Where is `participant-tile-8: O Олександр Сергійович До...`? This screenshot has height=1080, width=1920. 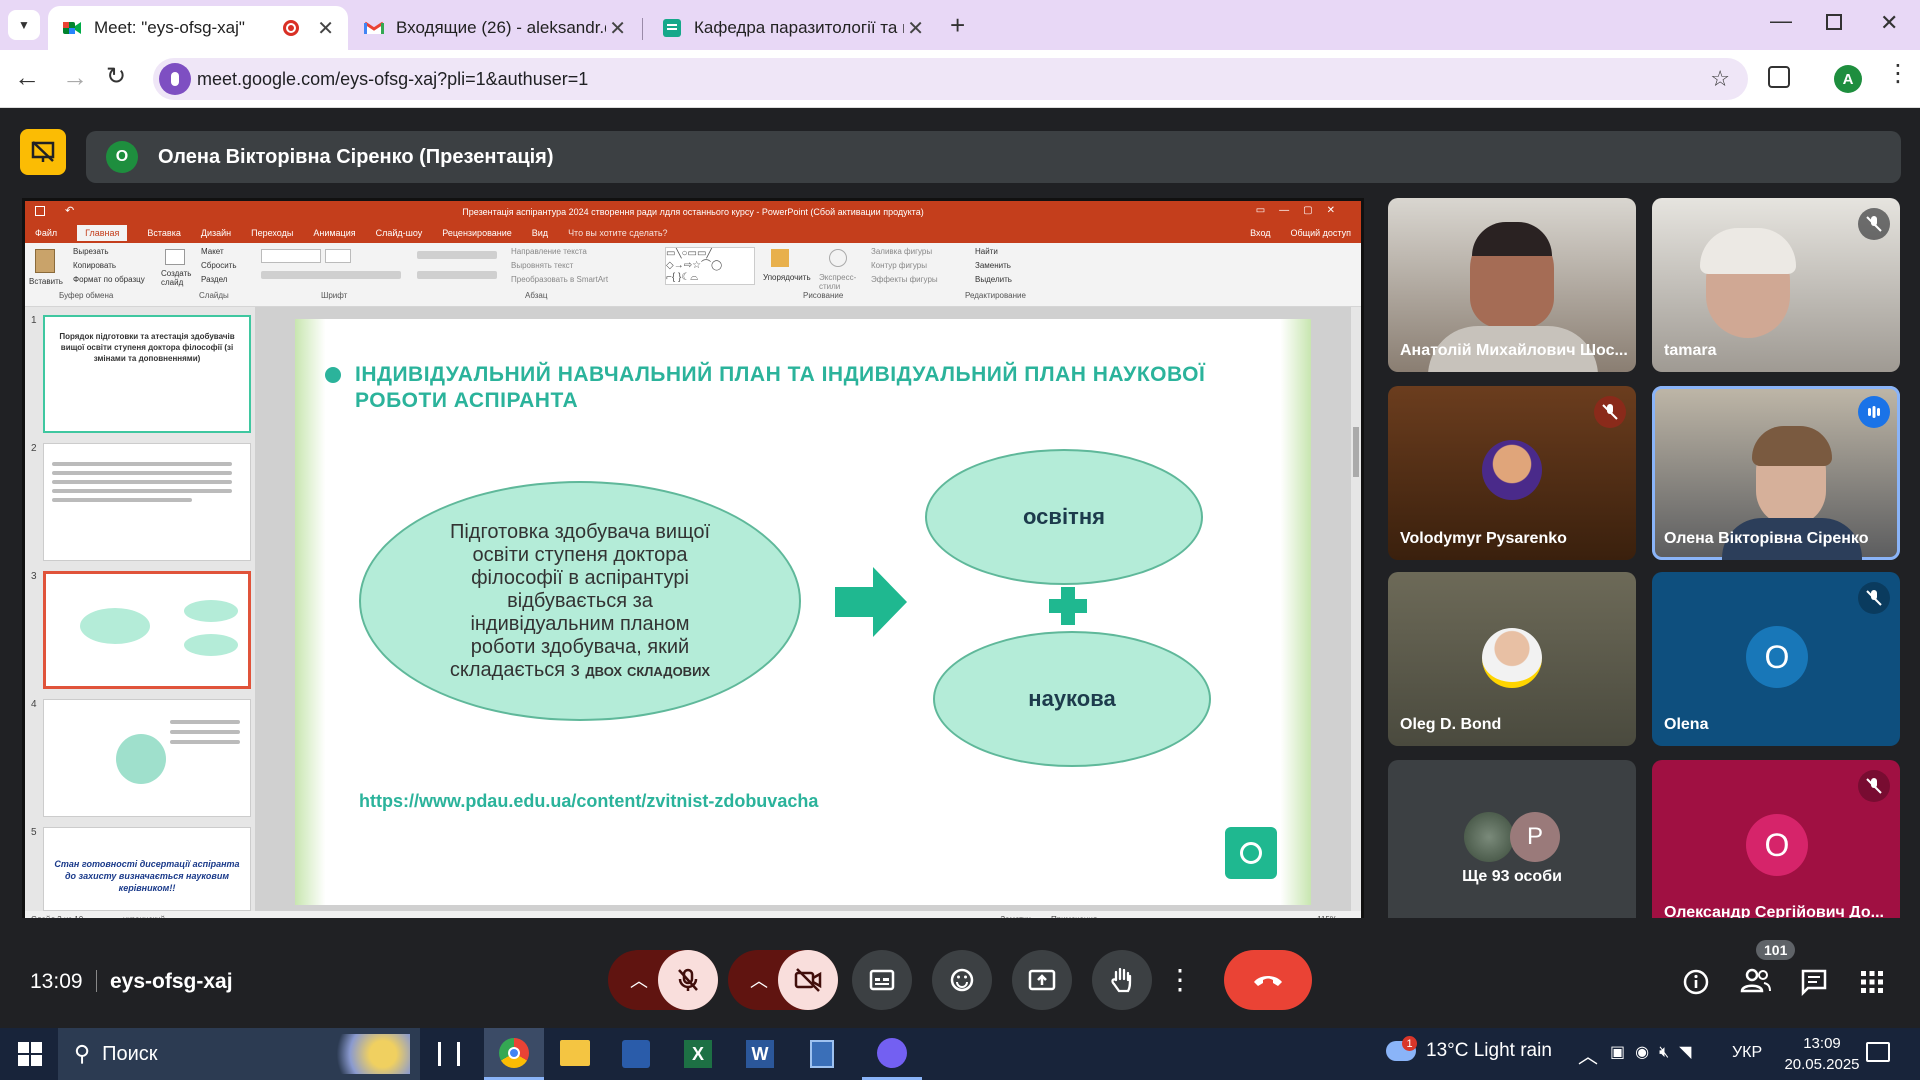 participant-tile-8: O Олександр Сергійович До... is located at coordinates (1776, 847).